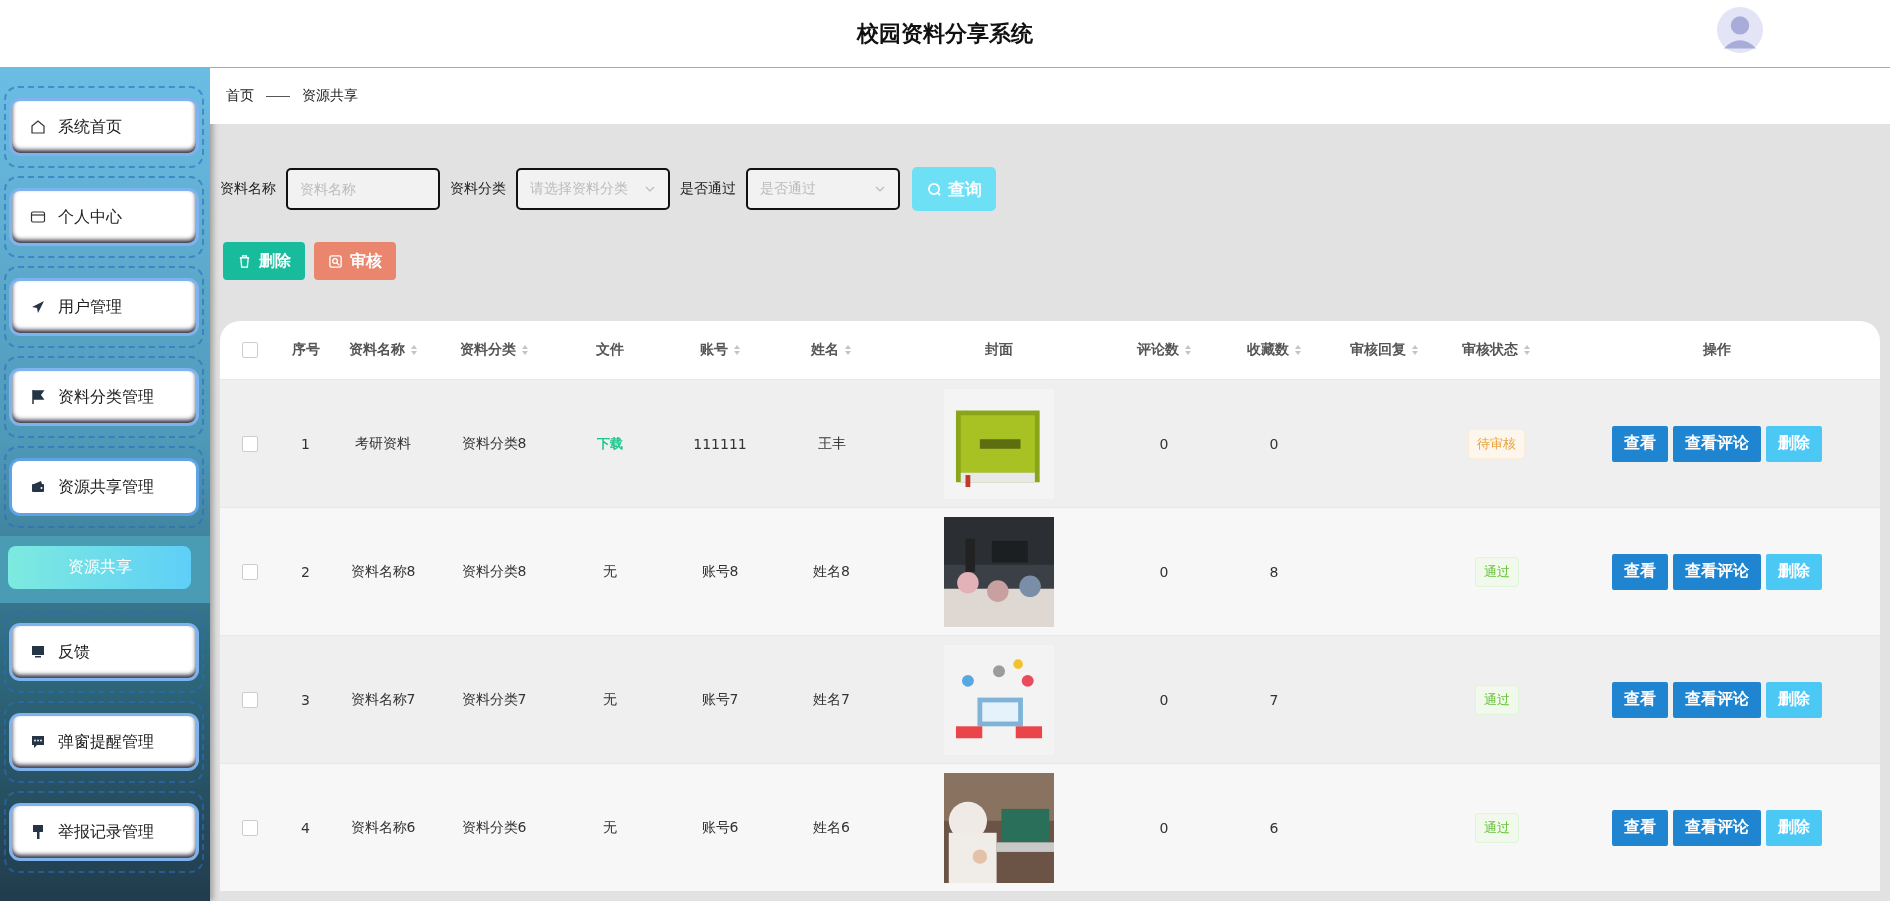 This screenshot has height=901, width=1890. Describe the element at coordinates (376, 350) in the screenshot. I see `column-header: 资料名称` at that location.